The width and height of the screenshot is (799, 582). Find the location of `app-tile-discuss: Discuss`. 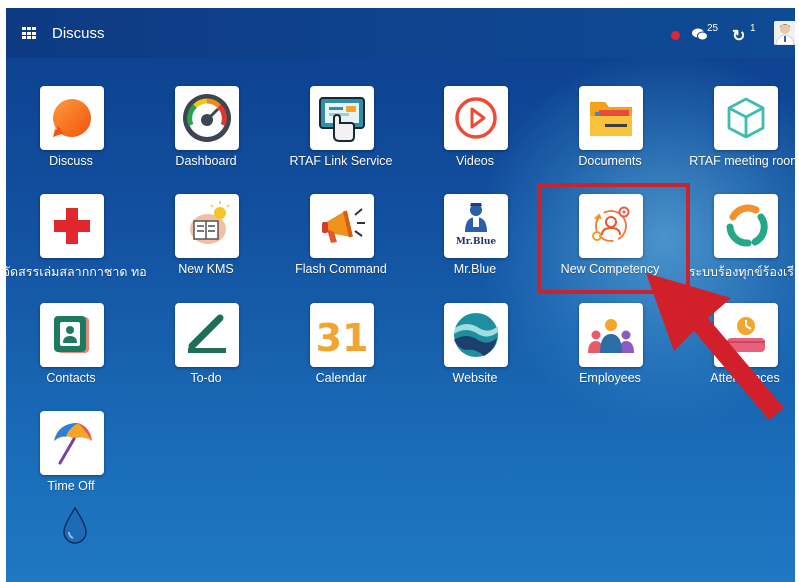

app-tile-discuss: Discuss is located at coordinates (71, 136).